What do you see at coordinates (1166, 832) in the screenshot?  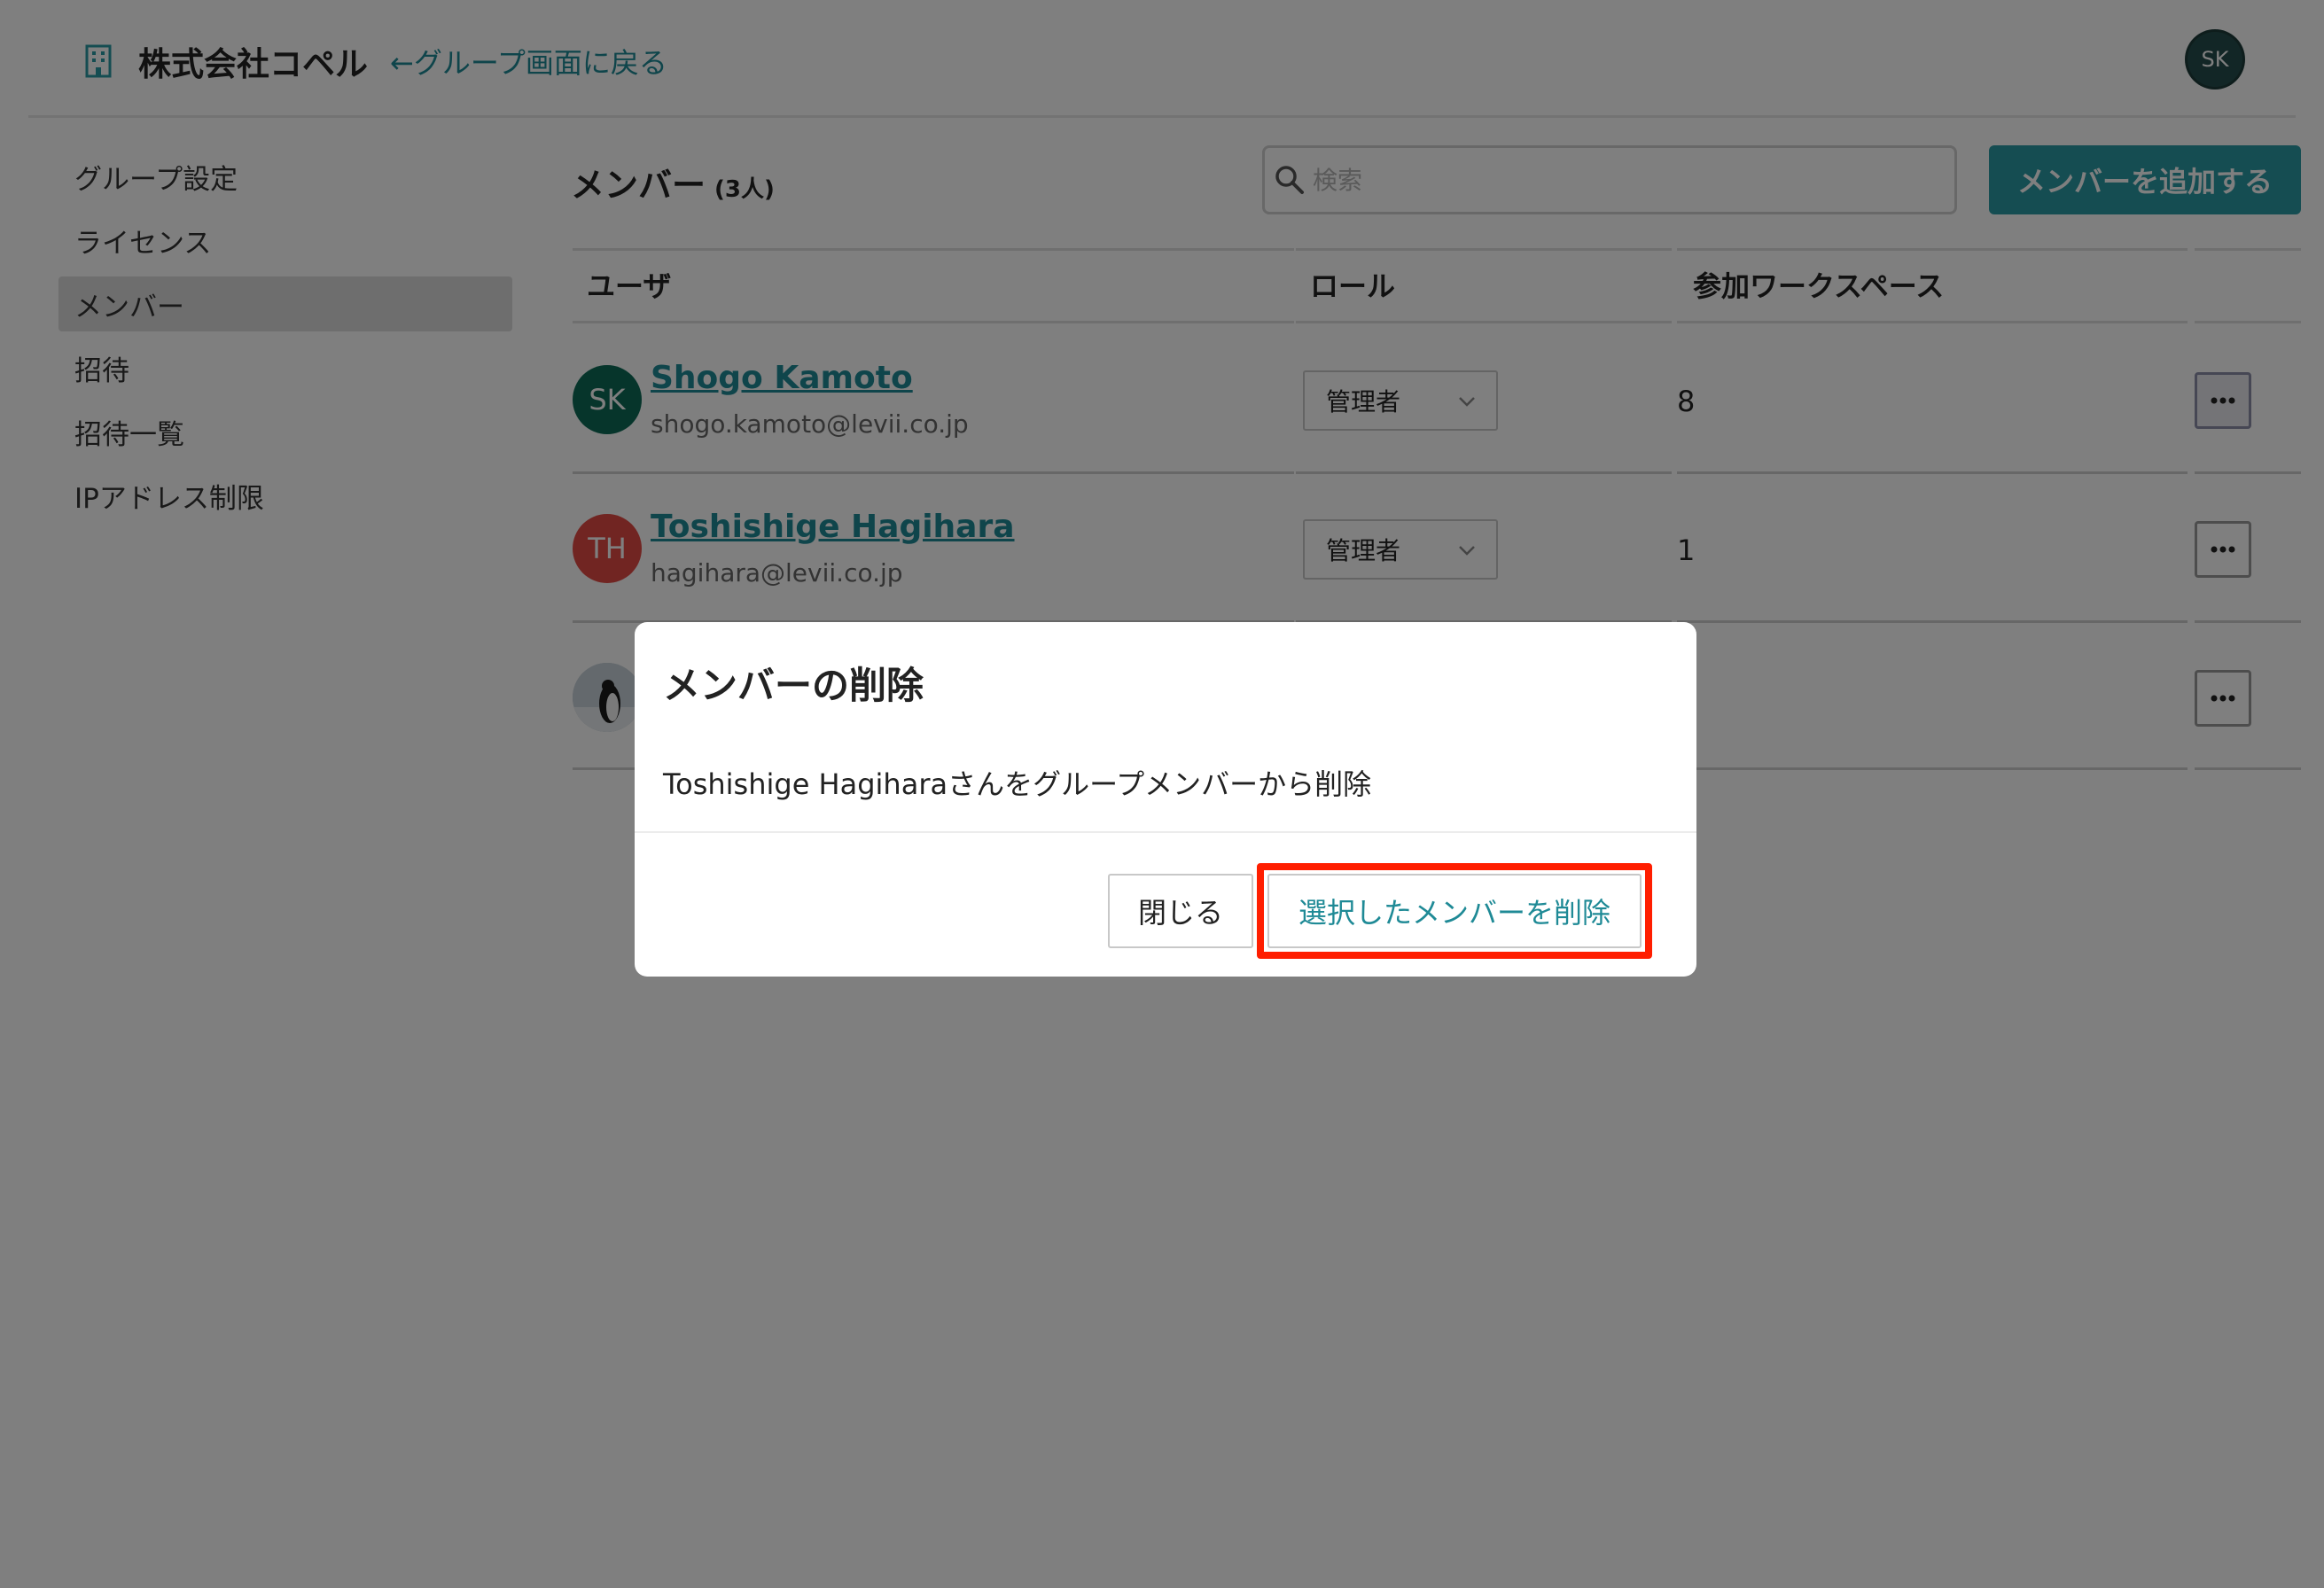 I see `dialog-divider` at bounding box center [1166, 832].